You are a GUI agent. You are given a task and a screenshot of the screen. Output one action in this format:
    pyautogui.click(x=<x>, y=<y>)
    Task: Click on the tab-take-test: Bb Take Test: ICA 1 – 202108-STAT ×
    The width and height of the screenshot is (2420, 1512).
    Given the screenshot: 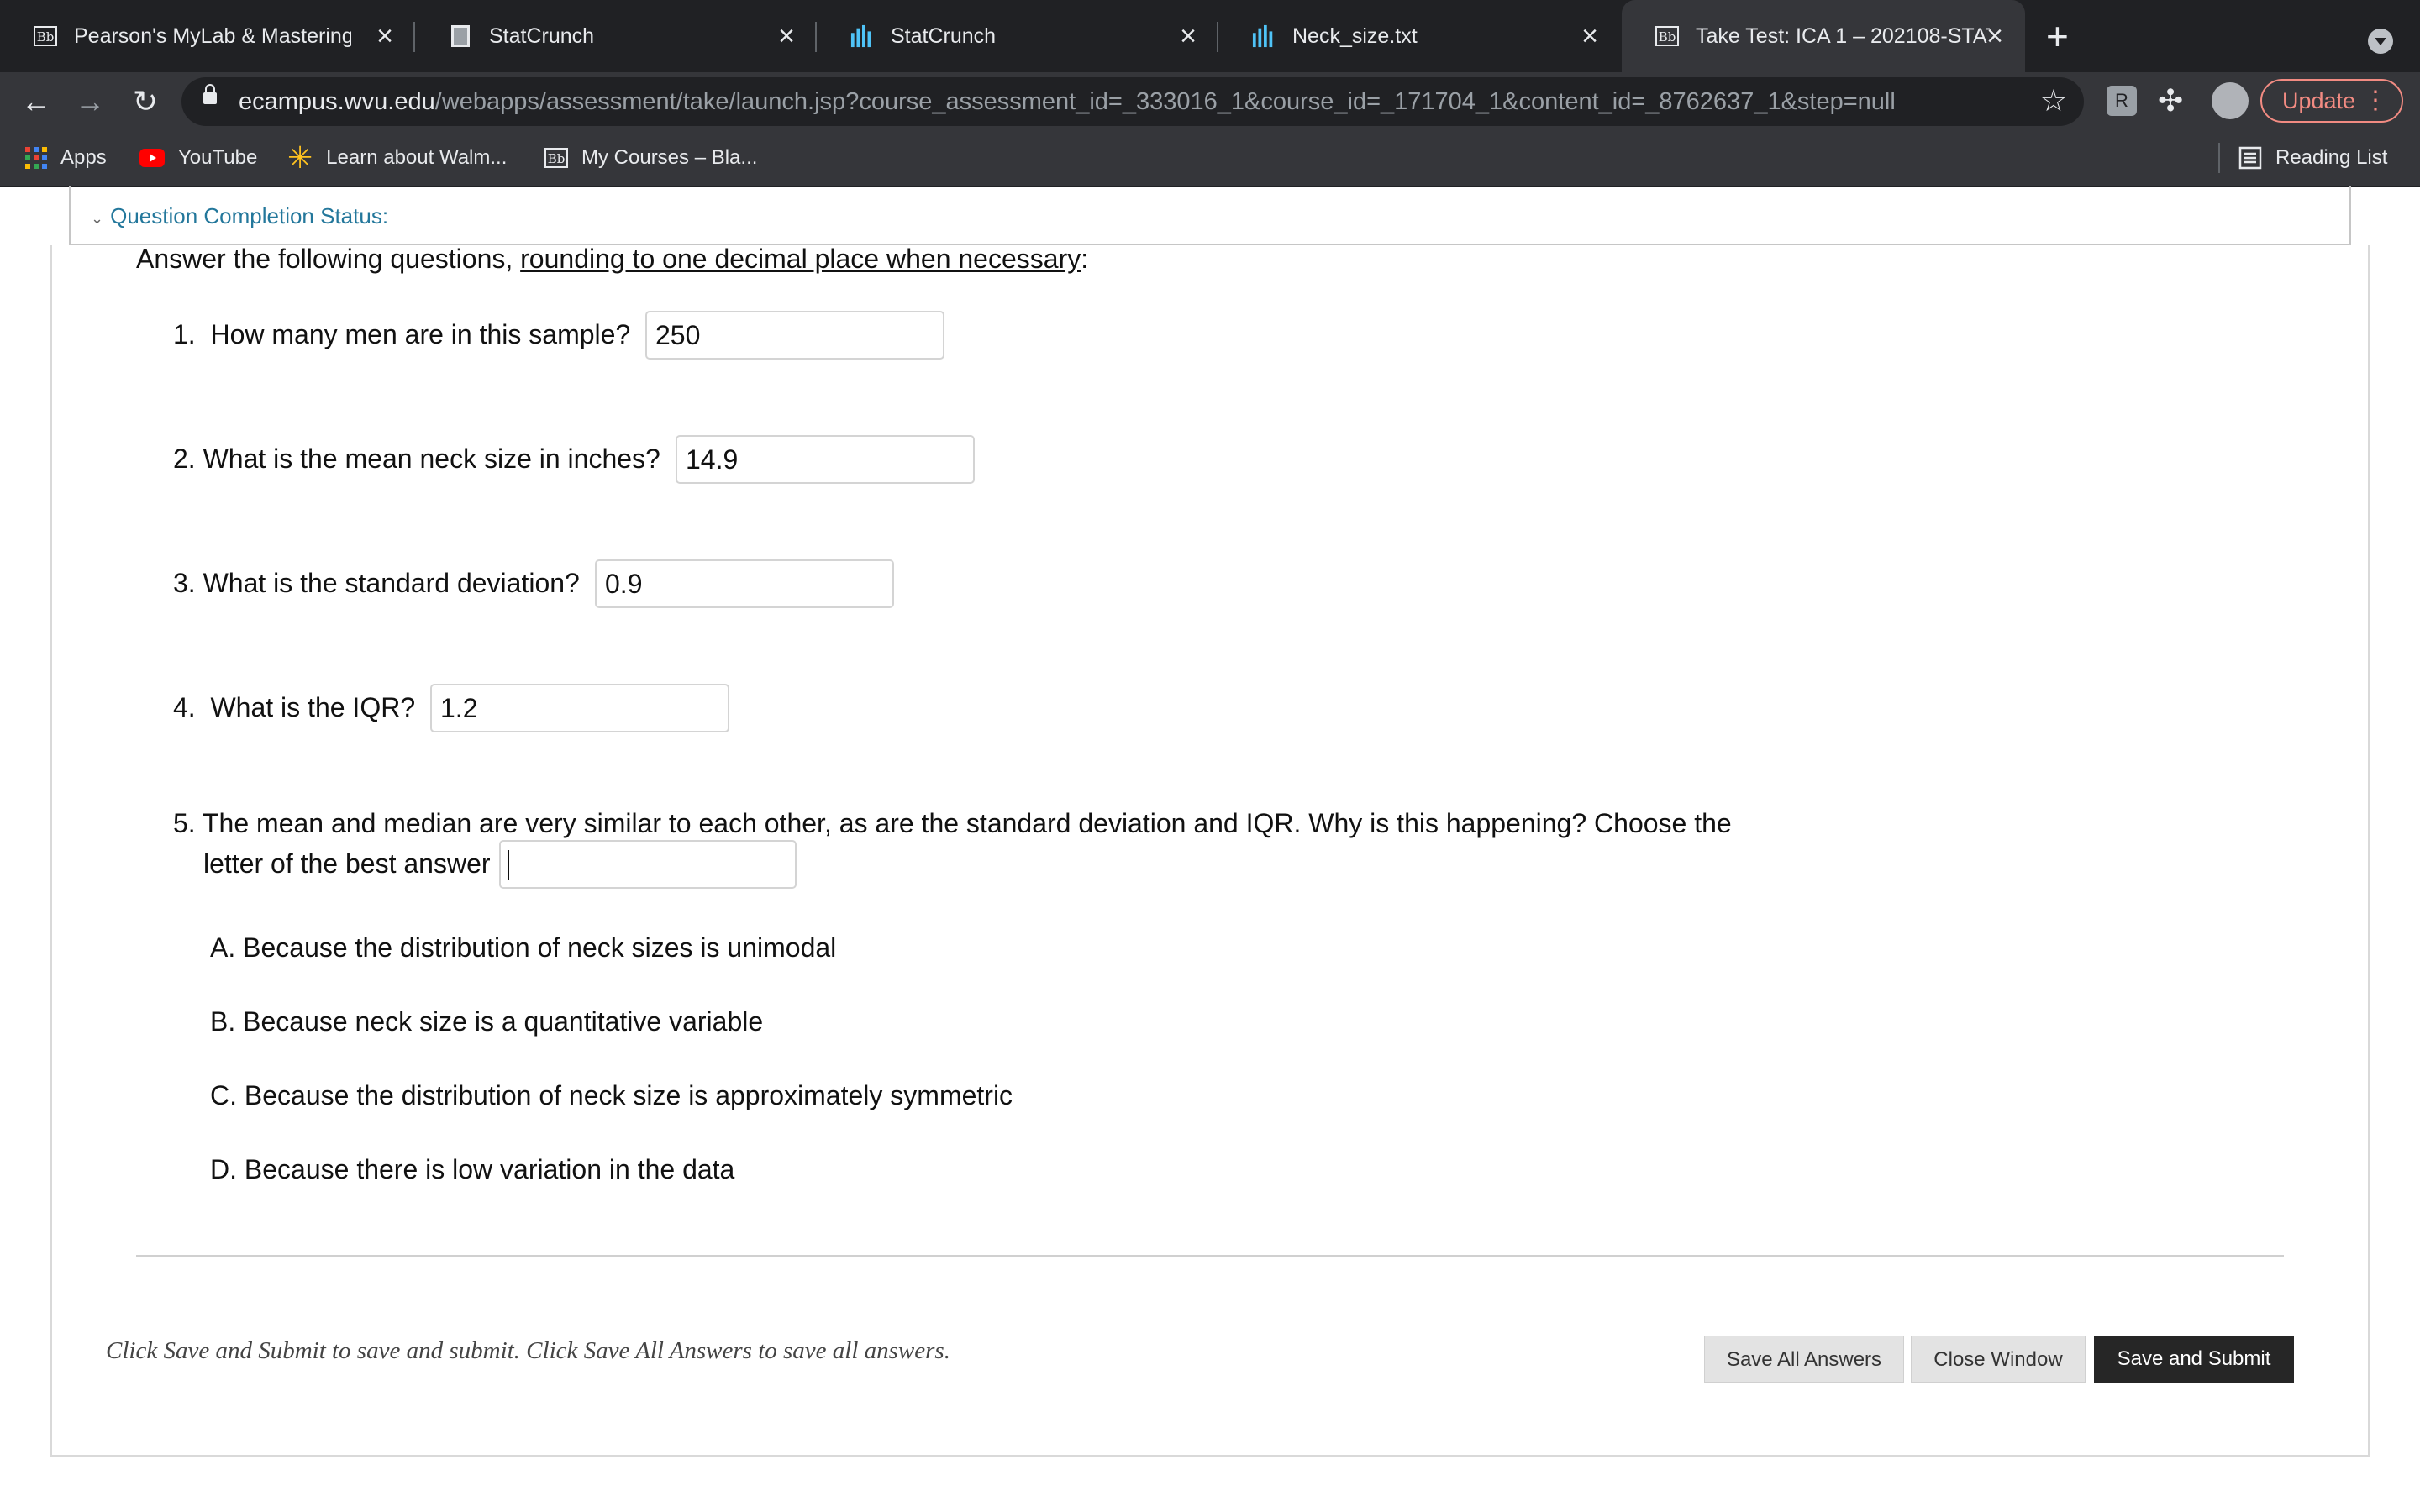 What is the action you would take?
    pyautogui.click(x=1823, y=36)
    